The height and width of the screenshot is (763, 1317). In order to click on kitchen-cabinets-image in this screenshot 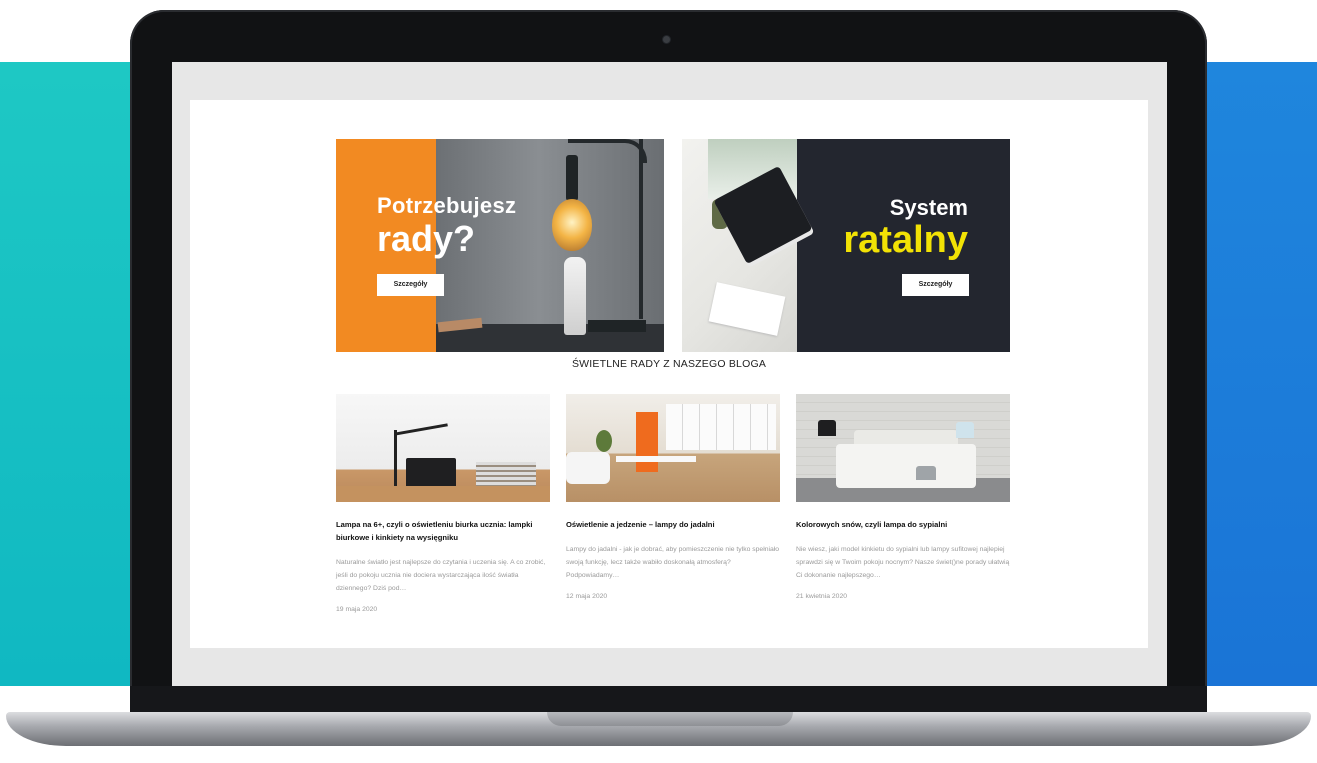, I will do `click(721, 427)`.